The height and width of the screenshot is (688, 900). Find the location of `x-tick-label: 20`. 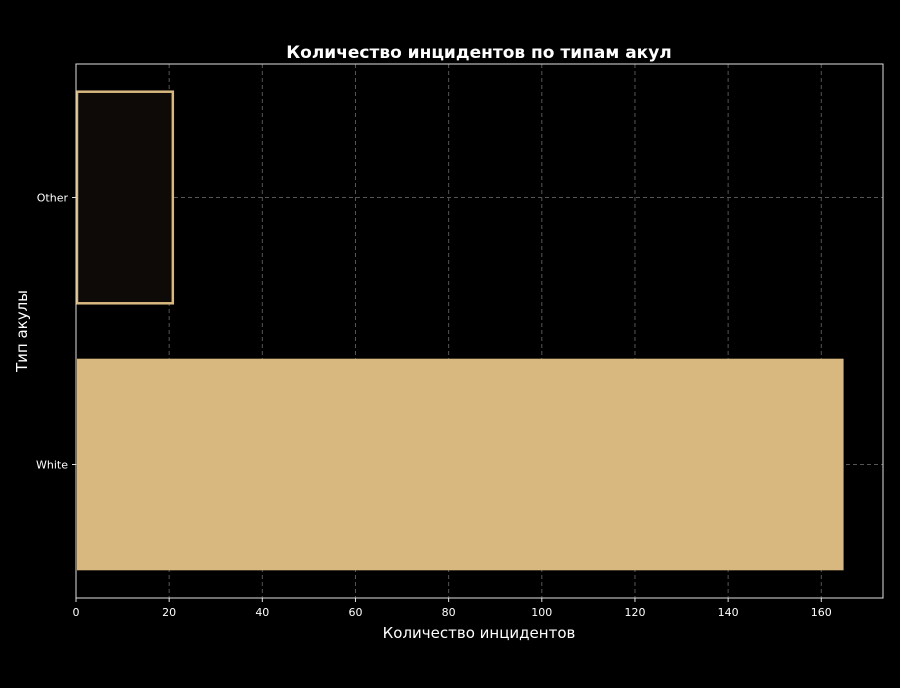

x-tick-label: 20 is located at coordinates (169, 612).